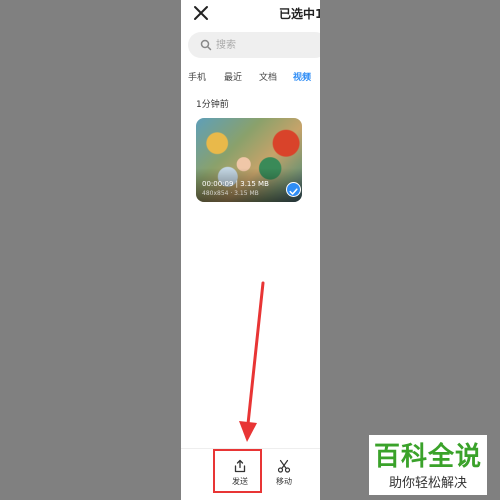 Image resolution: width=500 pixels, height=500 pixels. Describe the element at coordinates (427, 483) in the screenshot. I see `watermark-subtitle: 助你轻松解决` at that location.